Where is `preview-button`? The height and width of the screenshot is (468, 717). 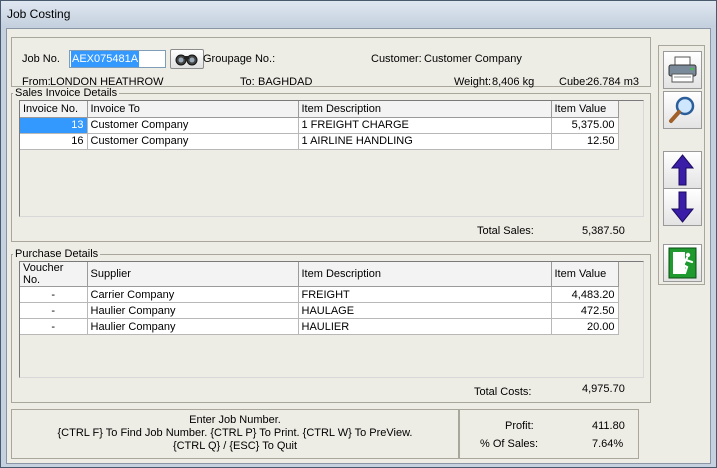 preview-button is located at coordinates (682, 110).